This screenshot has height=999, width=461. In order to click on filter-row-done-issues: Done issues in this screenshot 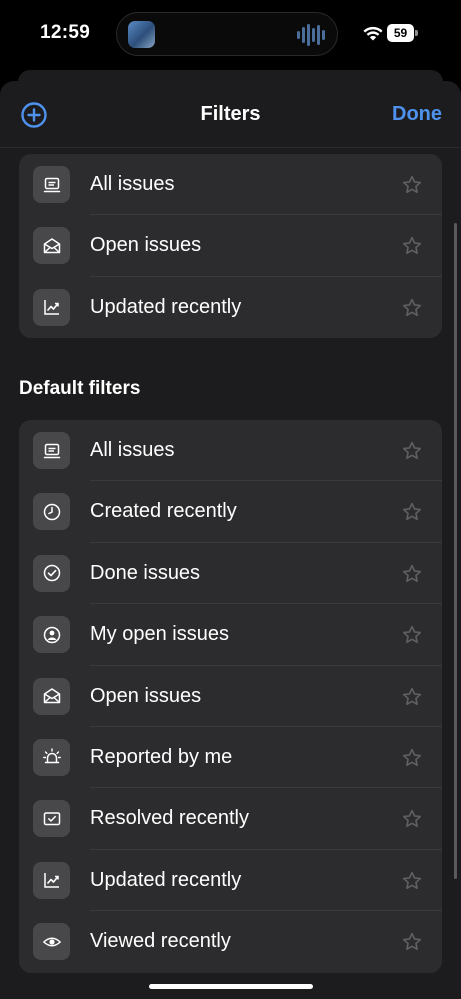, I will do `click(230, 574)`.